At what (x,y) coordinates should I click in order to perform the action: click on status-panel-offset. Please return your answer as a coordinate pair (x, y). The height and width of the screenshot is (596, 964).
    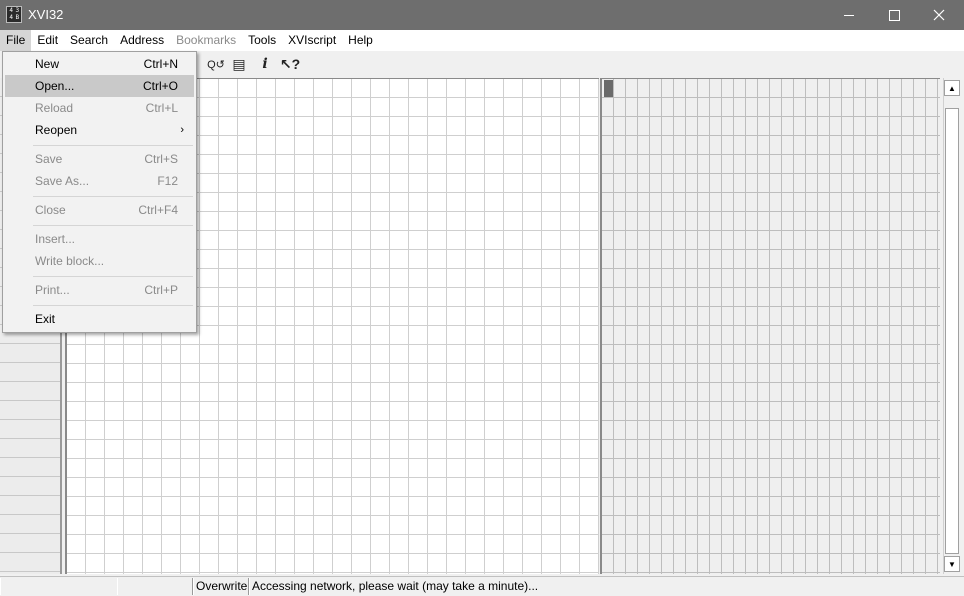
    Looking at the image, I should click on (59, 586).